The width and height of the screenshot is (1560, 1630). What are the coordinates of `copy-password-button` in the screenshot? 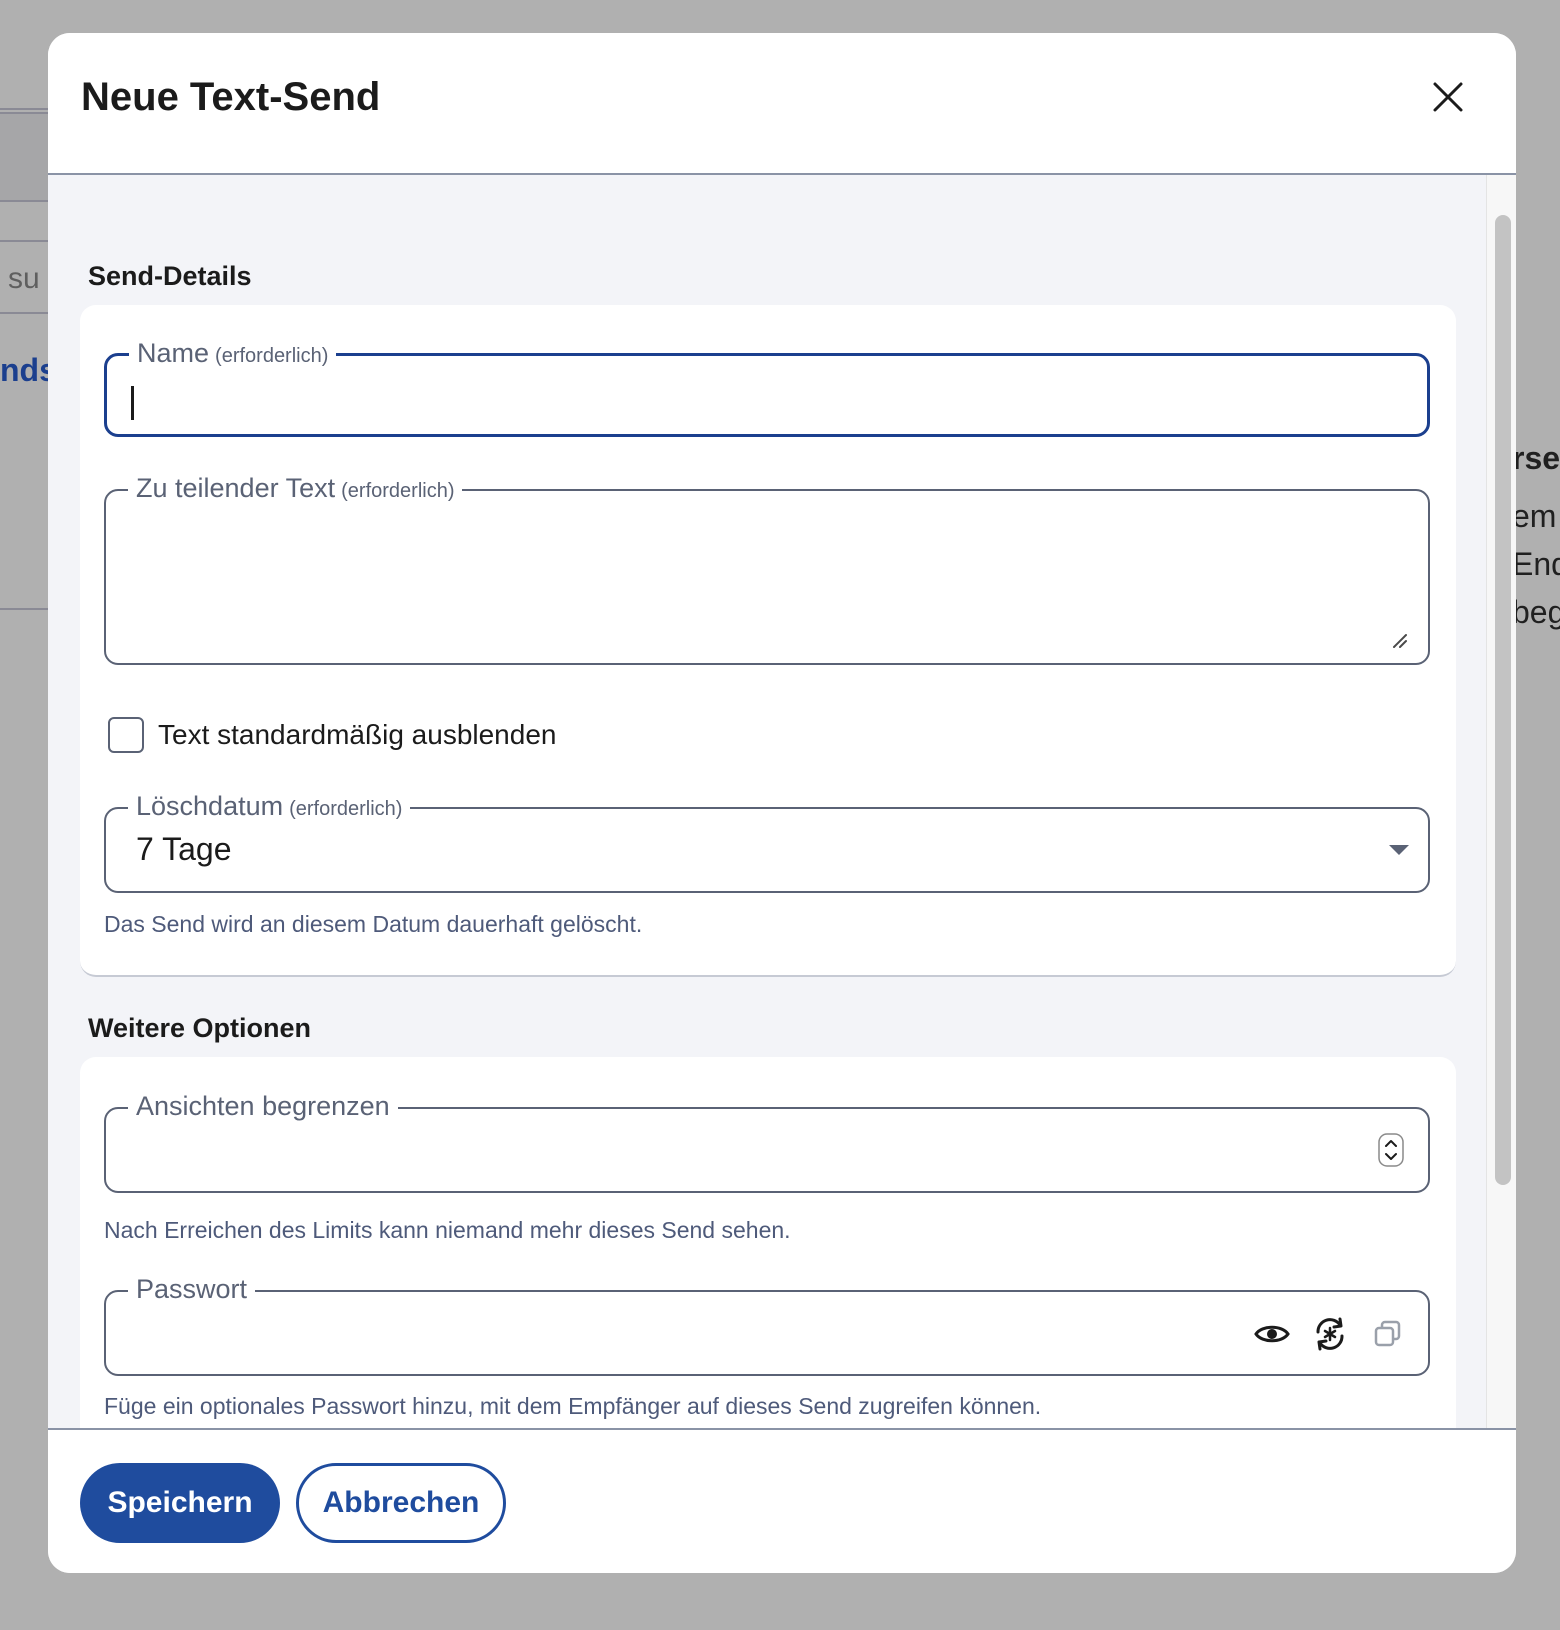 It's located at (1388, 1334).